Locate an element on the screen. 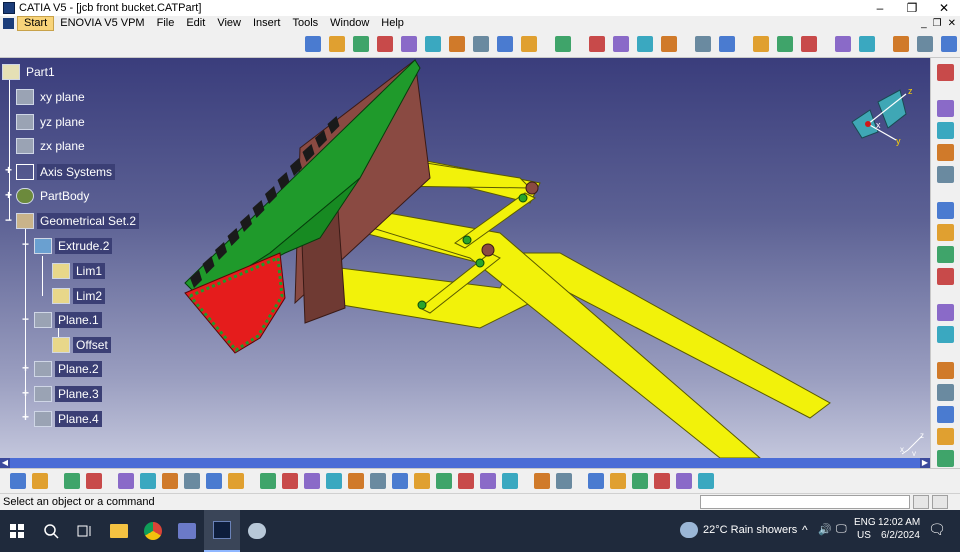  power-input-button is located at coordinates (921, 502).